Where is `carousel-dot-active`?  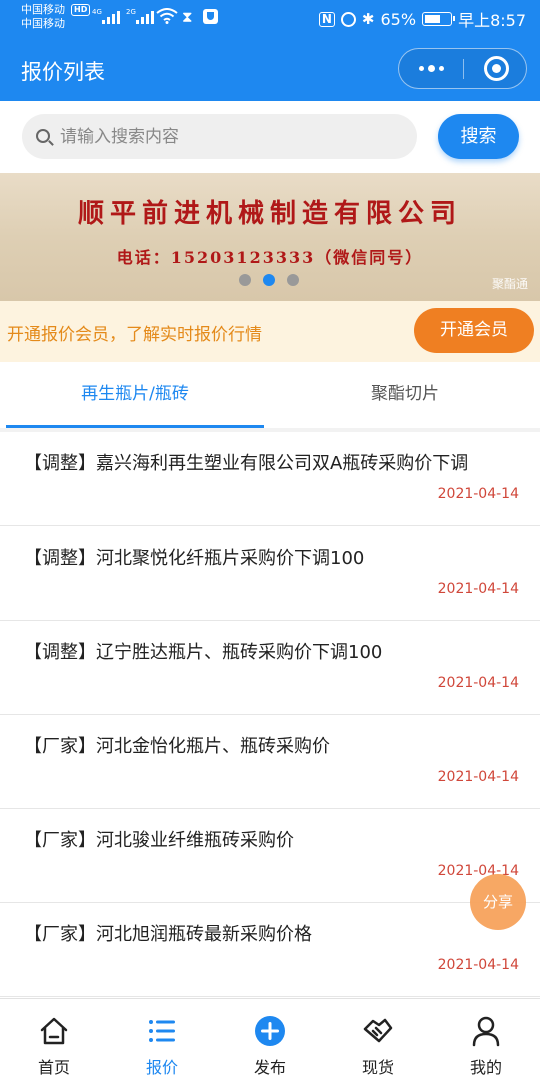
carousel-dot-active is located at coordinates (269, 280).